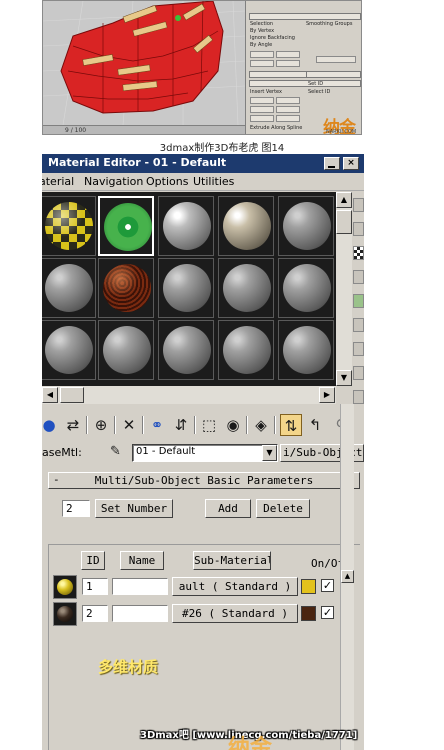  I want to click on set-number-button: Set Number, so click(134, 508).